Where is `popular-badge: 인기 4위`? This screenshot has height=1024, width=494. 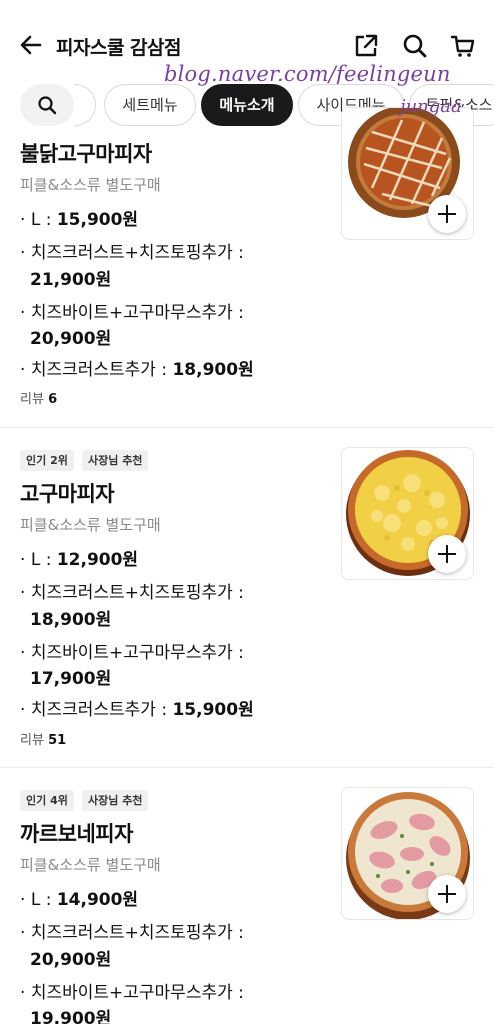 popular-badge: 인기 4위 is located at coordinates (47, 800).